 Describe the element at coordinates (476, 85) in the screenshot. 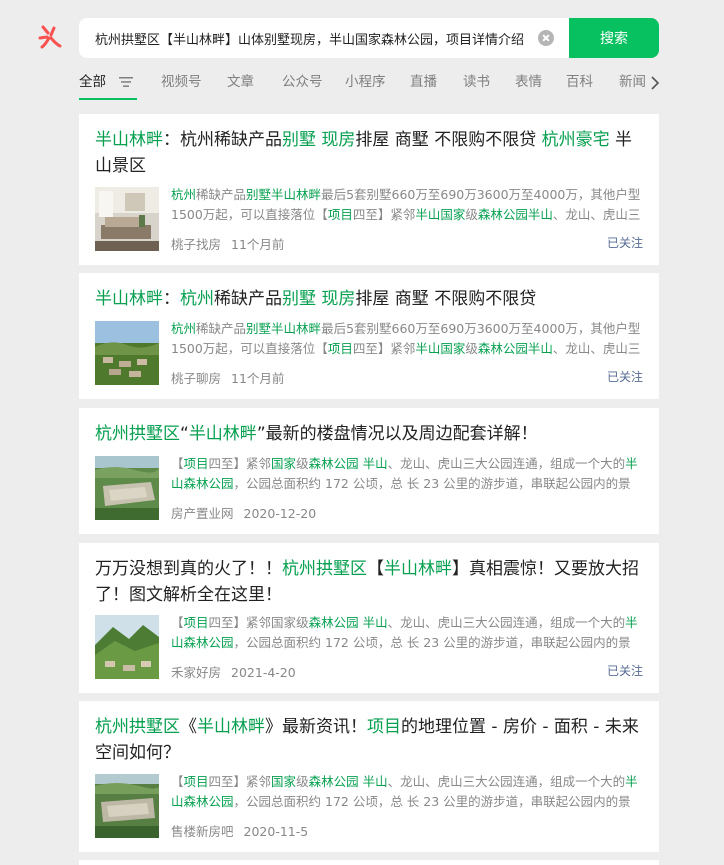

I see `tab-books: 读书` at that location.